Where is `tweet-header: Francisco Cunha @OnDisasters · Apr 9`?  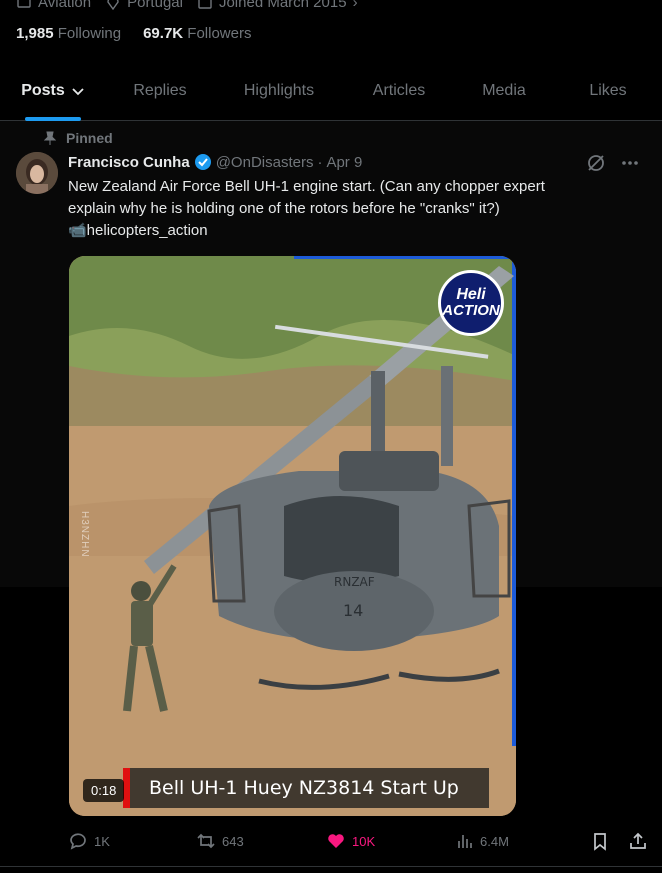 tweet-header: Francisco Cunha @OnDisasters · Apr 9 is located at coordinates (215, 162).